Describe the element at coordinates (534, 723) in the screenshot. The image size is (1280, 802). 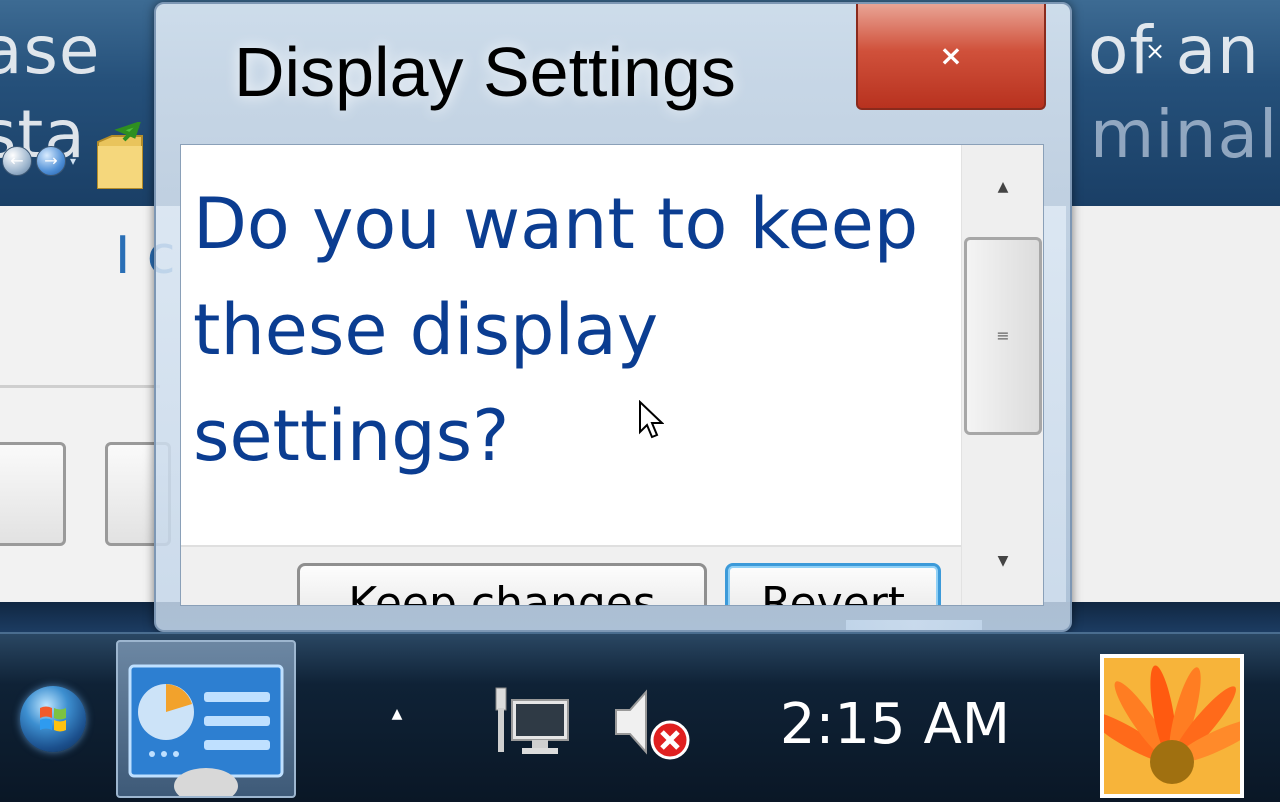
I see `network-icon` at that location.